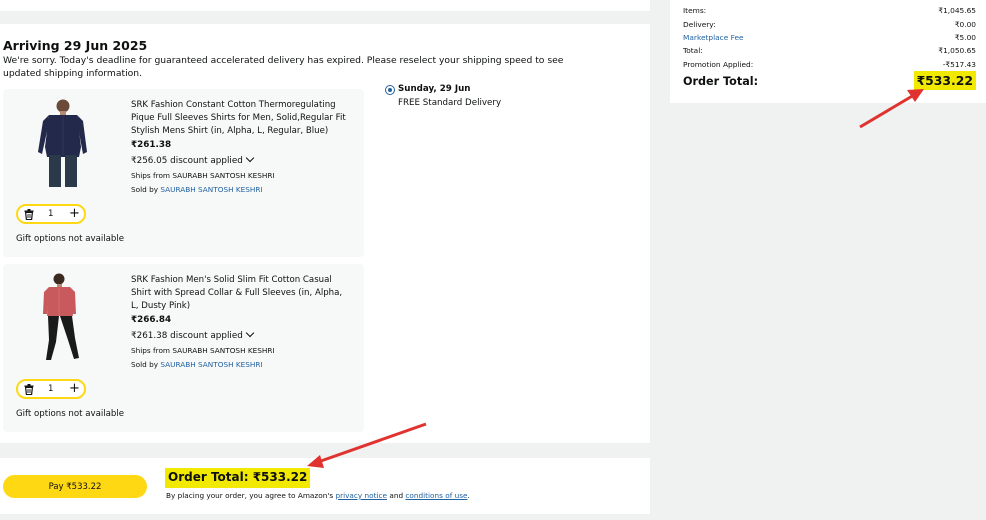  What do you see at coordinates (450, 103) in the screenshot?
I see `delivery-description: FREE Standard Delivery` at bounding box center [450, 103].